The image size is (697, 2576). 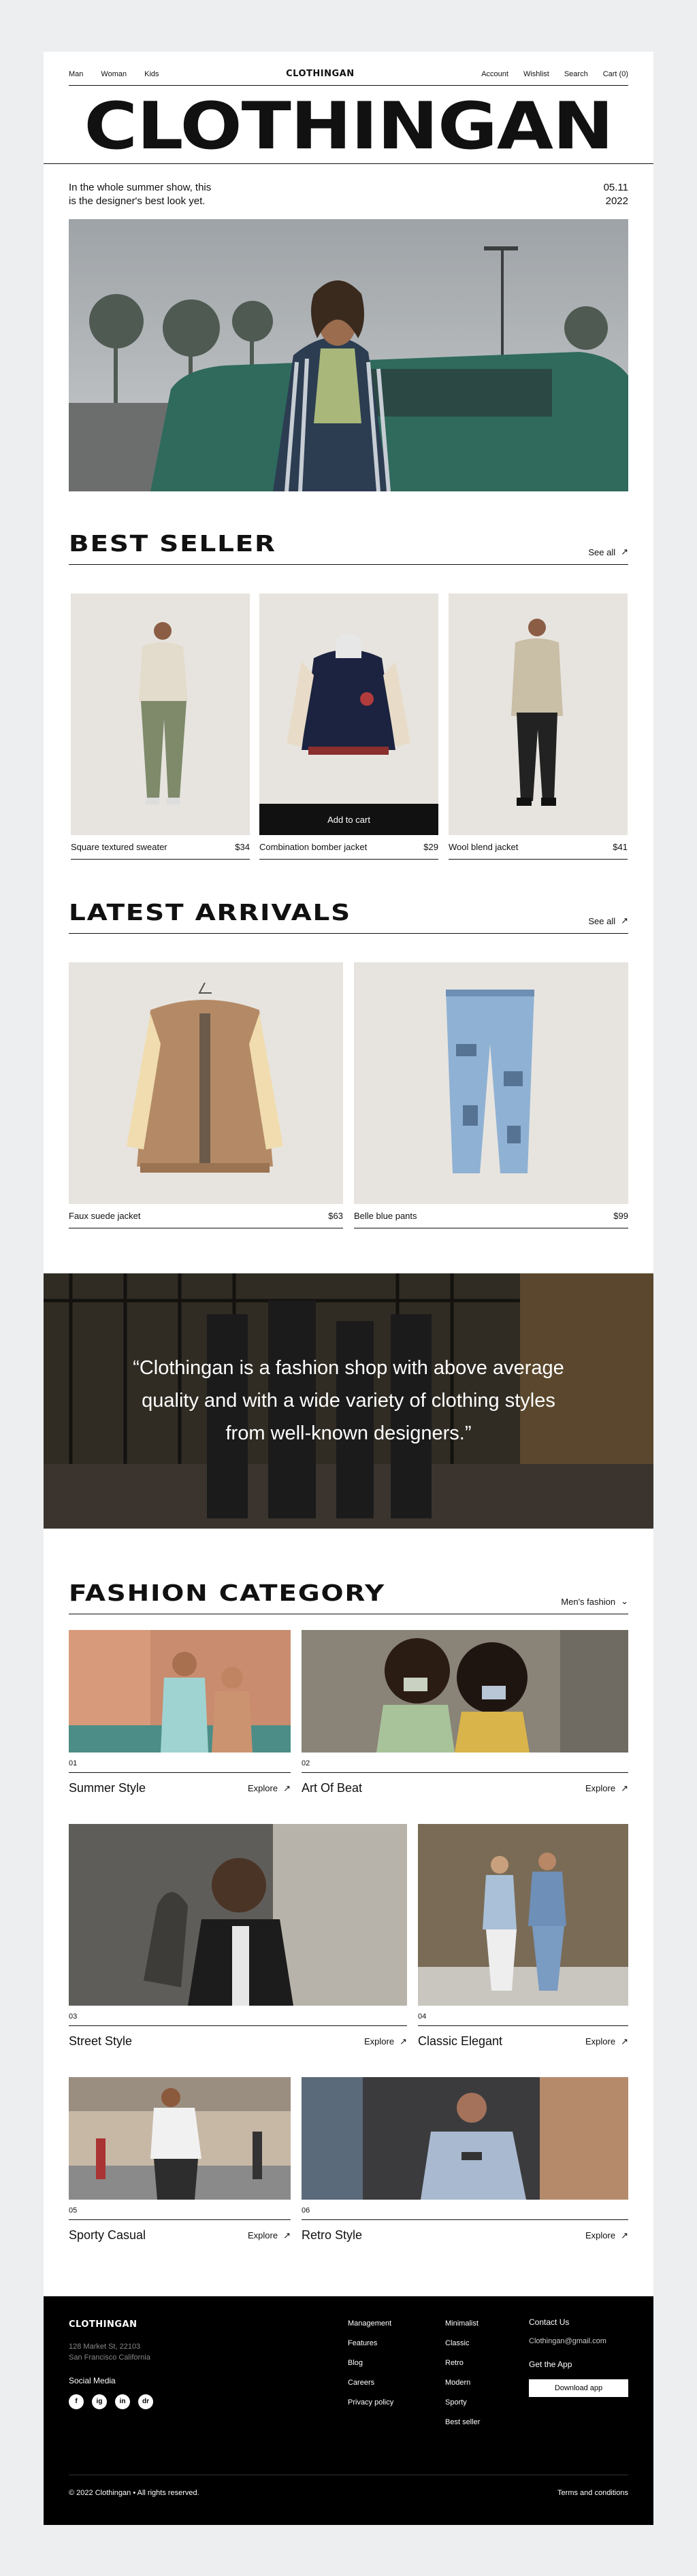 What do you see at coordinates (462, 2383) in the screenshot?
I see `footer-link: Modern` at bounding box center [462, 2383].